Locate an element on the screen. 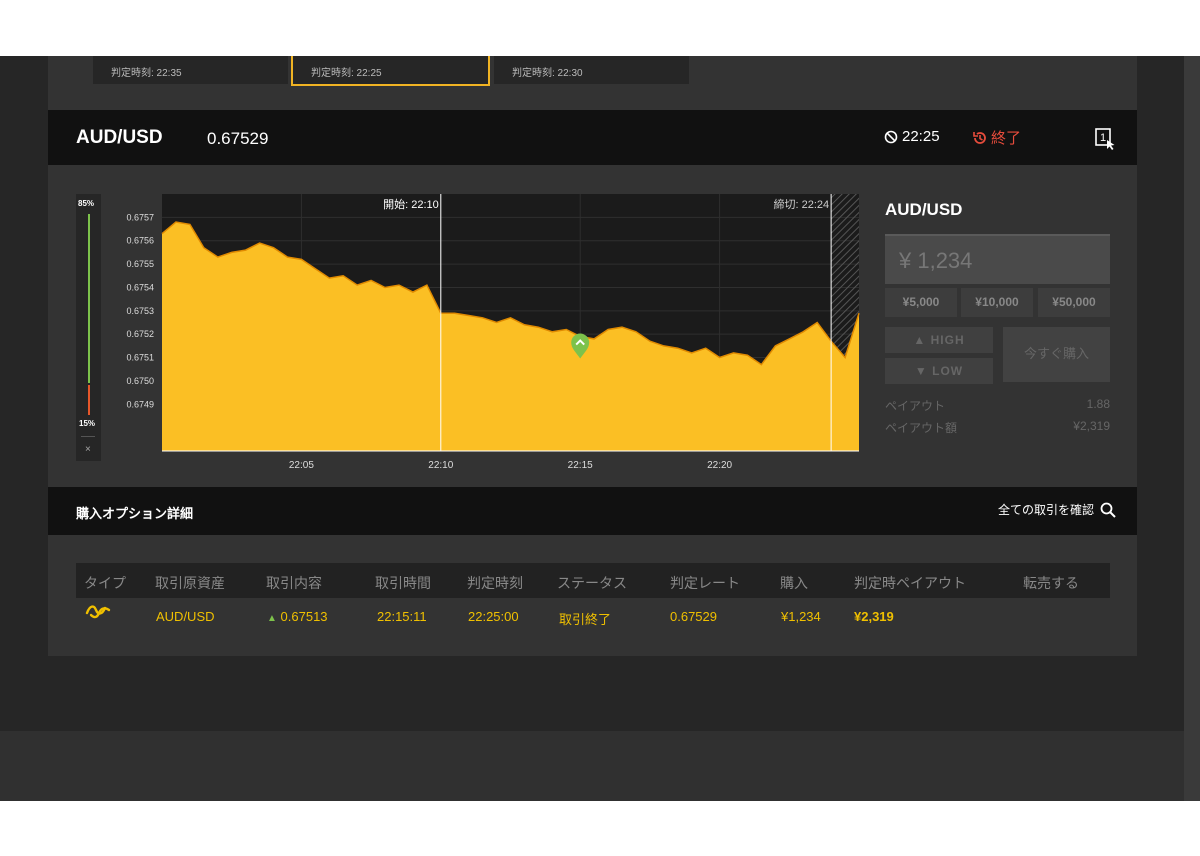 The image size is (1200, 856). amount-input: ¥ 1,234 is located at coordinates (997, 259).